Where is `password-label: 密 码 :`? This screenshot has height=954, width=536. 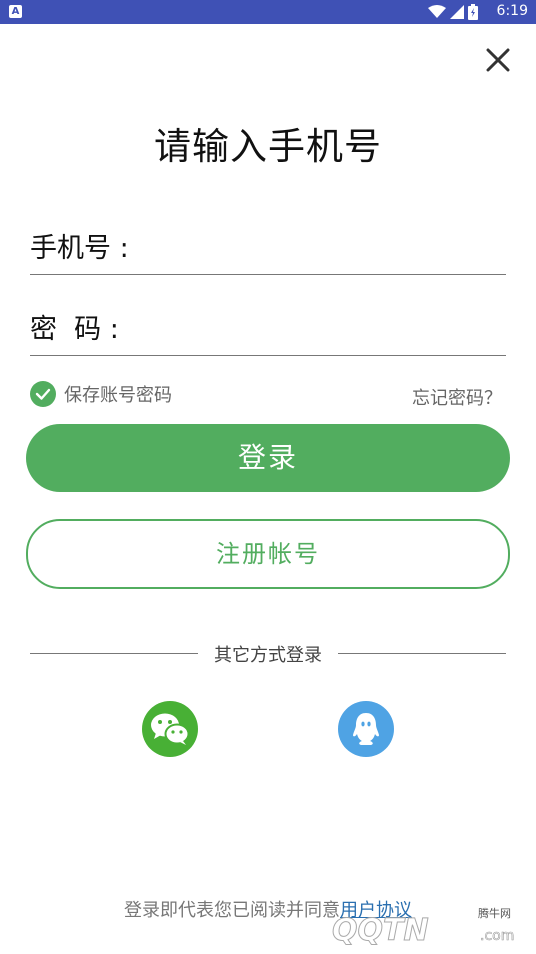
password-label: 密 码 : is located at coordinates (74, 329).